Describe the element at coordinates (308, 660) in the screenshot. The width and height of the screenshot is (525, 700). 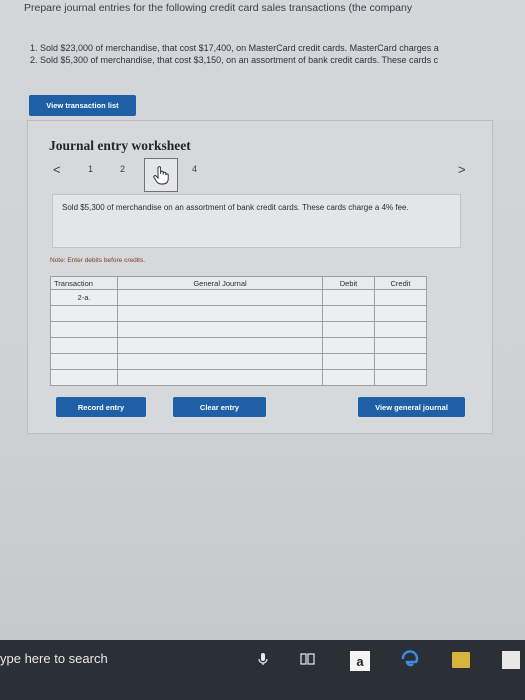
I see `task-view-icon` at that location.